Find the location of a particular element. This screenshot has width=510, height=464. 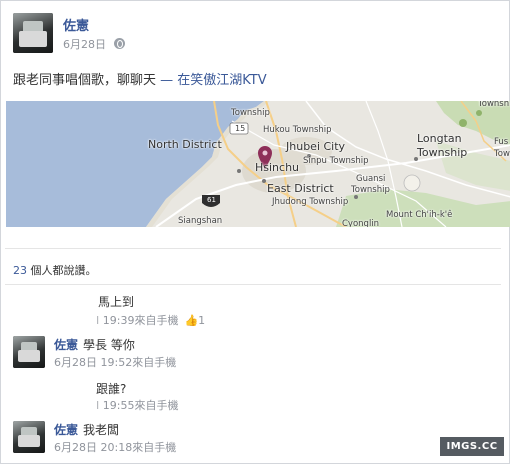

map-label-township-top-right: Township is located at coordinates (494, 105).